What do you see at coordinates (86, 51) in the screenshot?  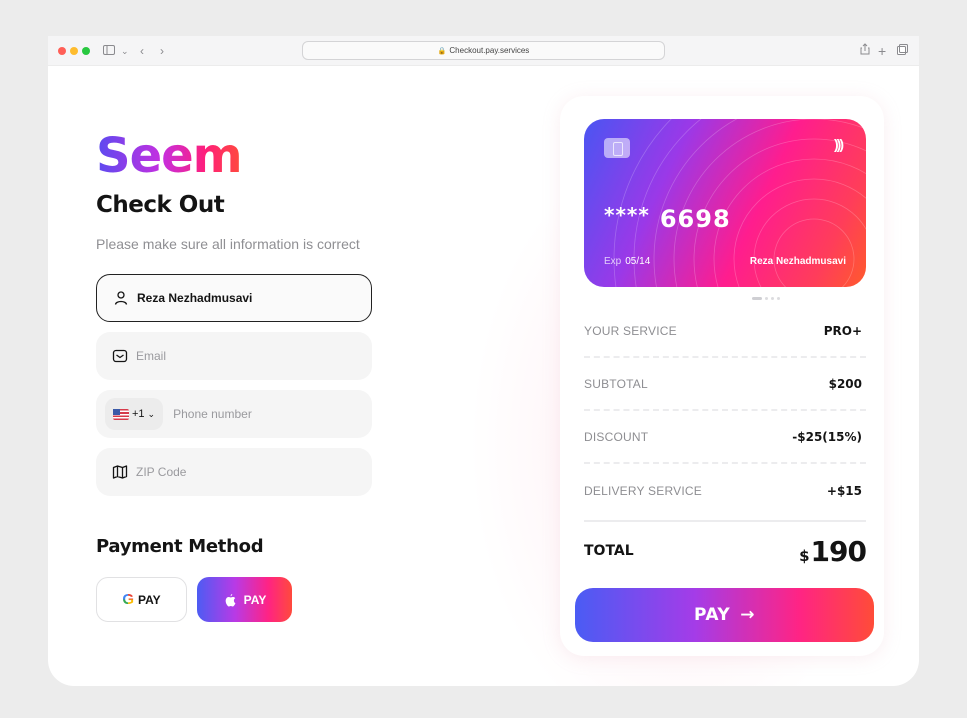 I see `zoom-window-button` at bounding box center [86, 51].